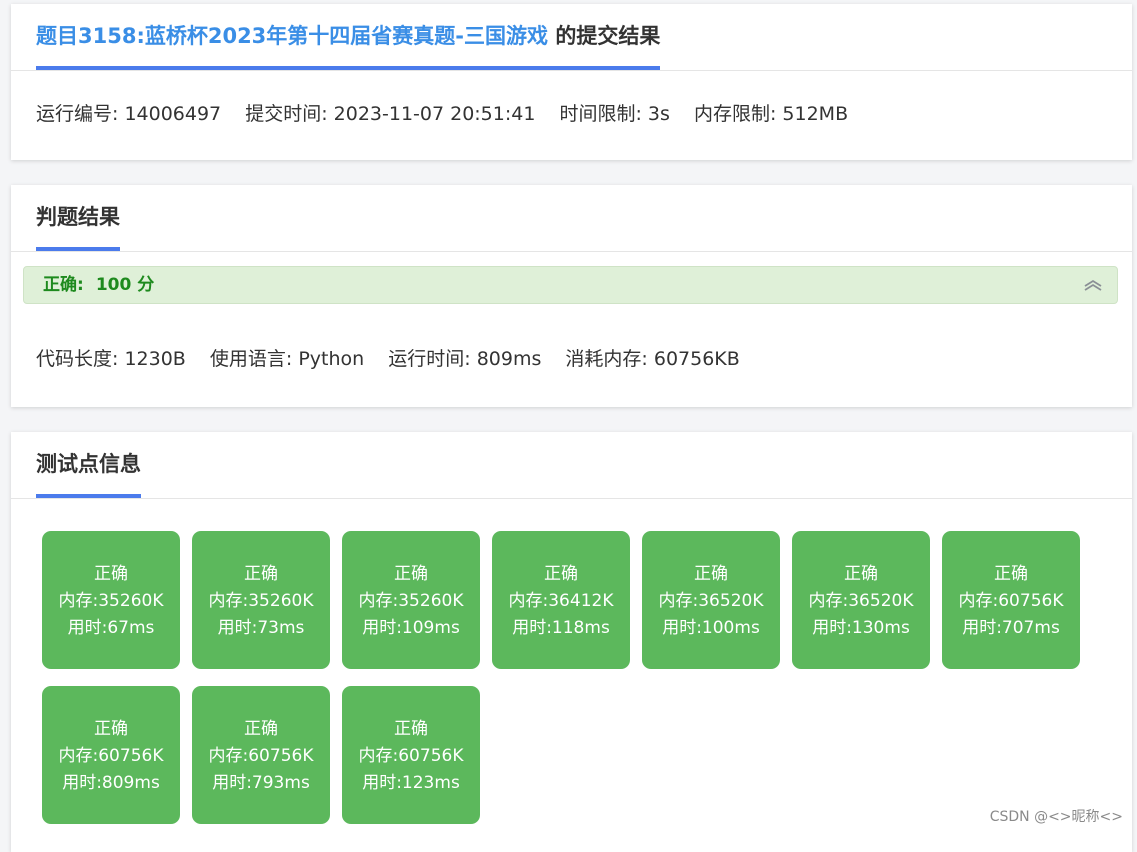 This screenshot has width=1137, height=852. I want to click on run-id: 运行编号: 14006497, so click(129, 114).